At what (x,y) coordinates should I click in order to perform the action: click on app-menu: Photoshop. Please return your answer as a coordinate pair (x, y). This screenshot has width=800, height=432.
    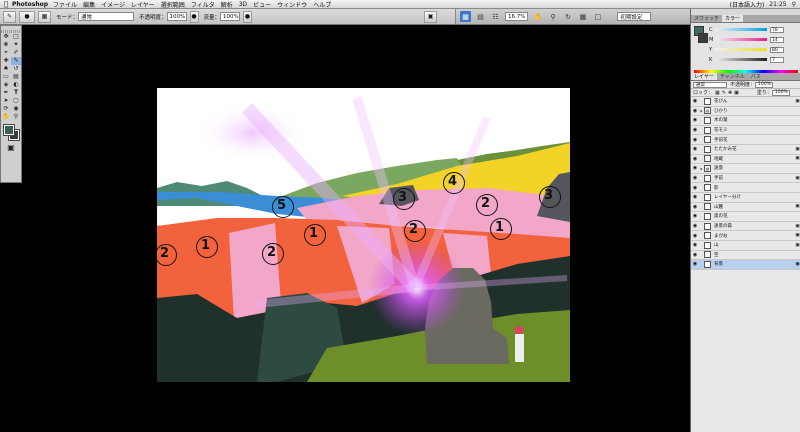
    Looking at the image, I should click on (30, 4).